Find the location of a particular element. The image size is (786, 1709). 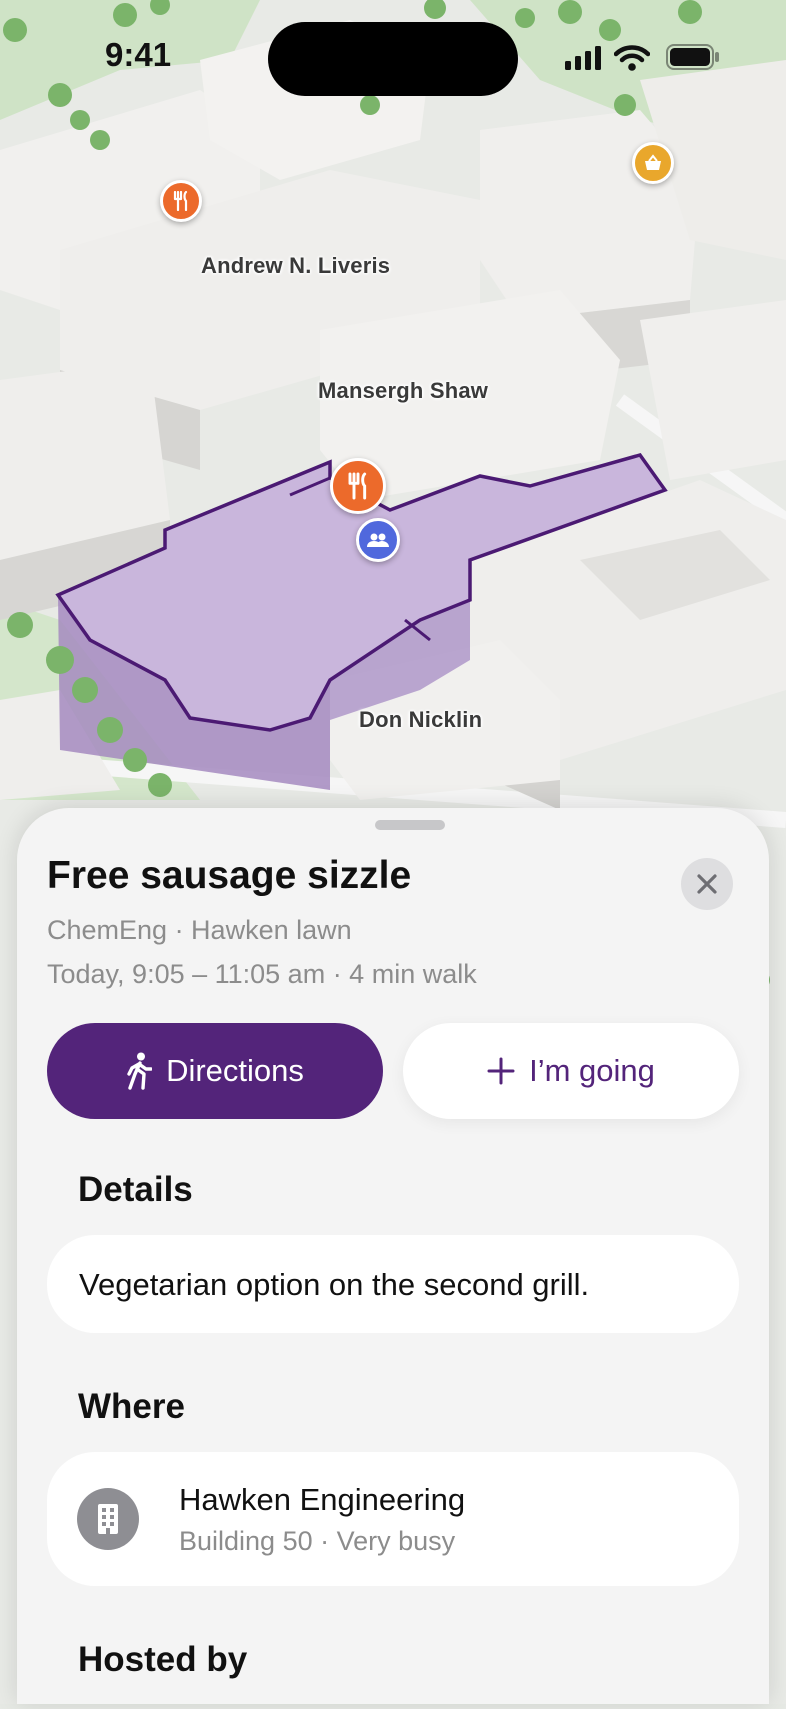

details-card: Vegetarian option on the second grill. is located at coordinates (393, 1284).